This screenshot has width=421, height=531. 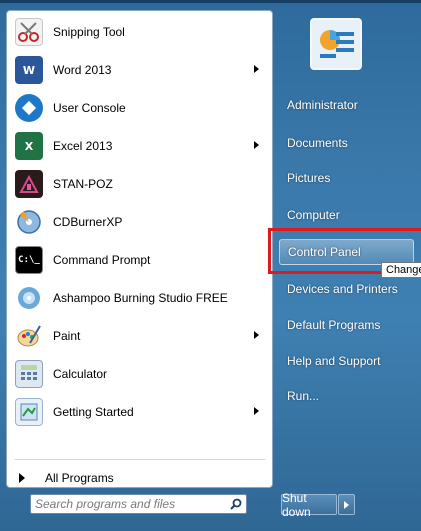 What do you see at coordinates (309, 505) in the screenshot?
I see `shutdown-button: Shut down` at bounding box center [309, 505].